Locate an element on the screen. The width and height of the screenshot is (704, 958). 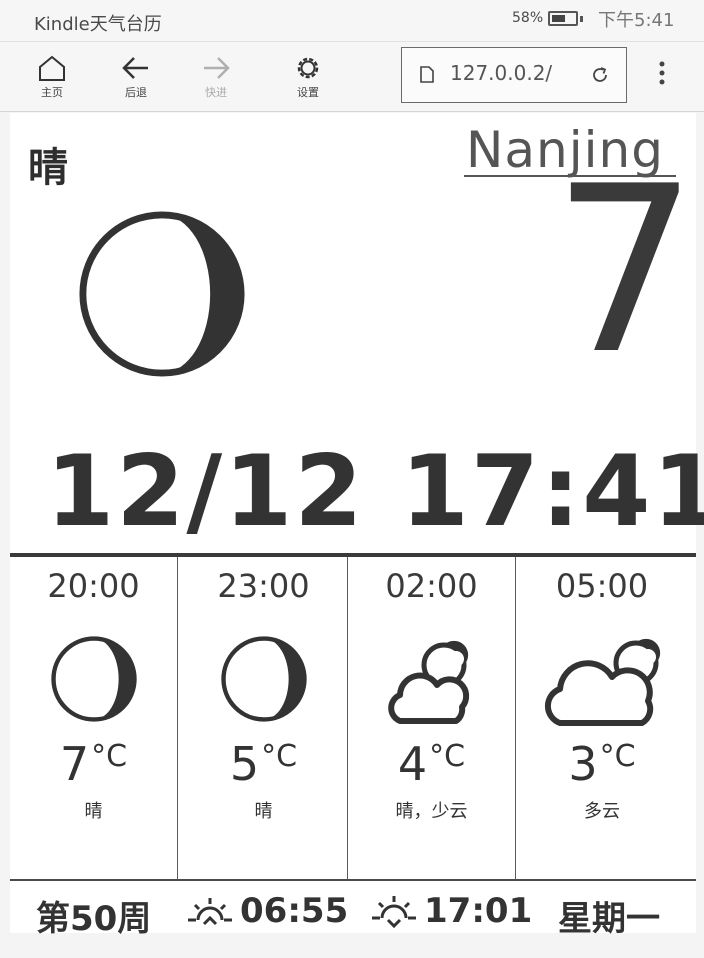
back-label: 后退 is located at coordinates (136, 92).